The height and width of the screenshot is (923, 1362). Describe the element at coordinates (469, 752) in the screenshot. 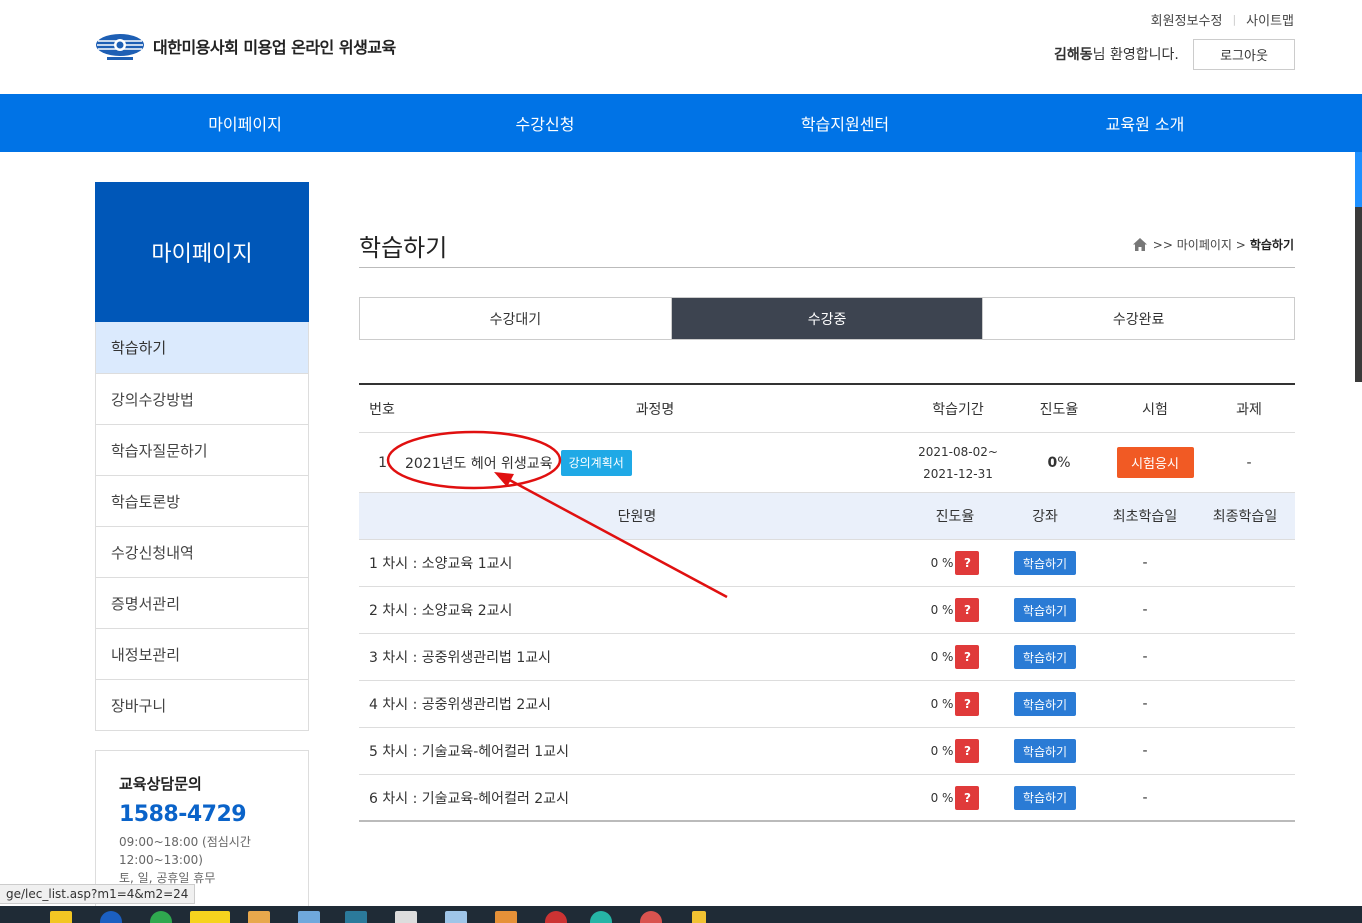

I see `unit-name: 5 차시 : 기술교육-헤어컬러 1교시` at that location.